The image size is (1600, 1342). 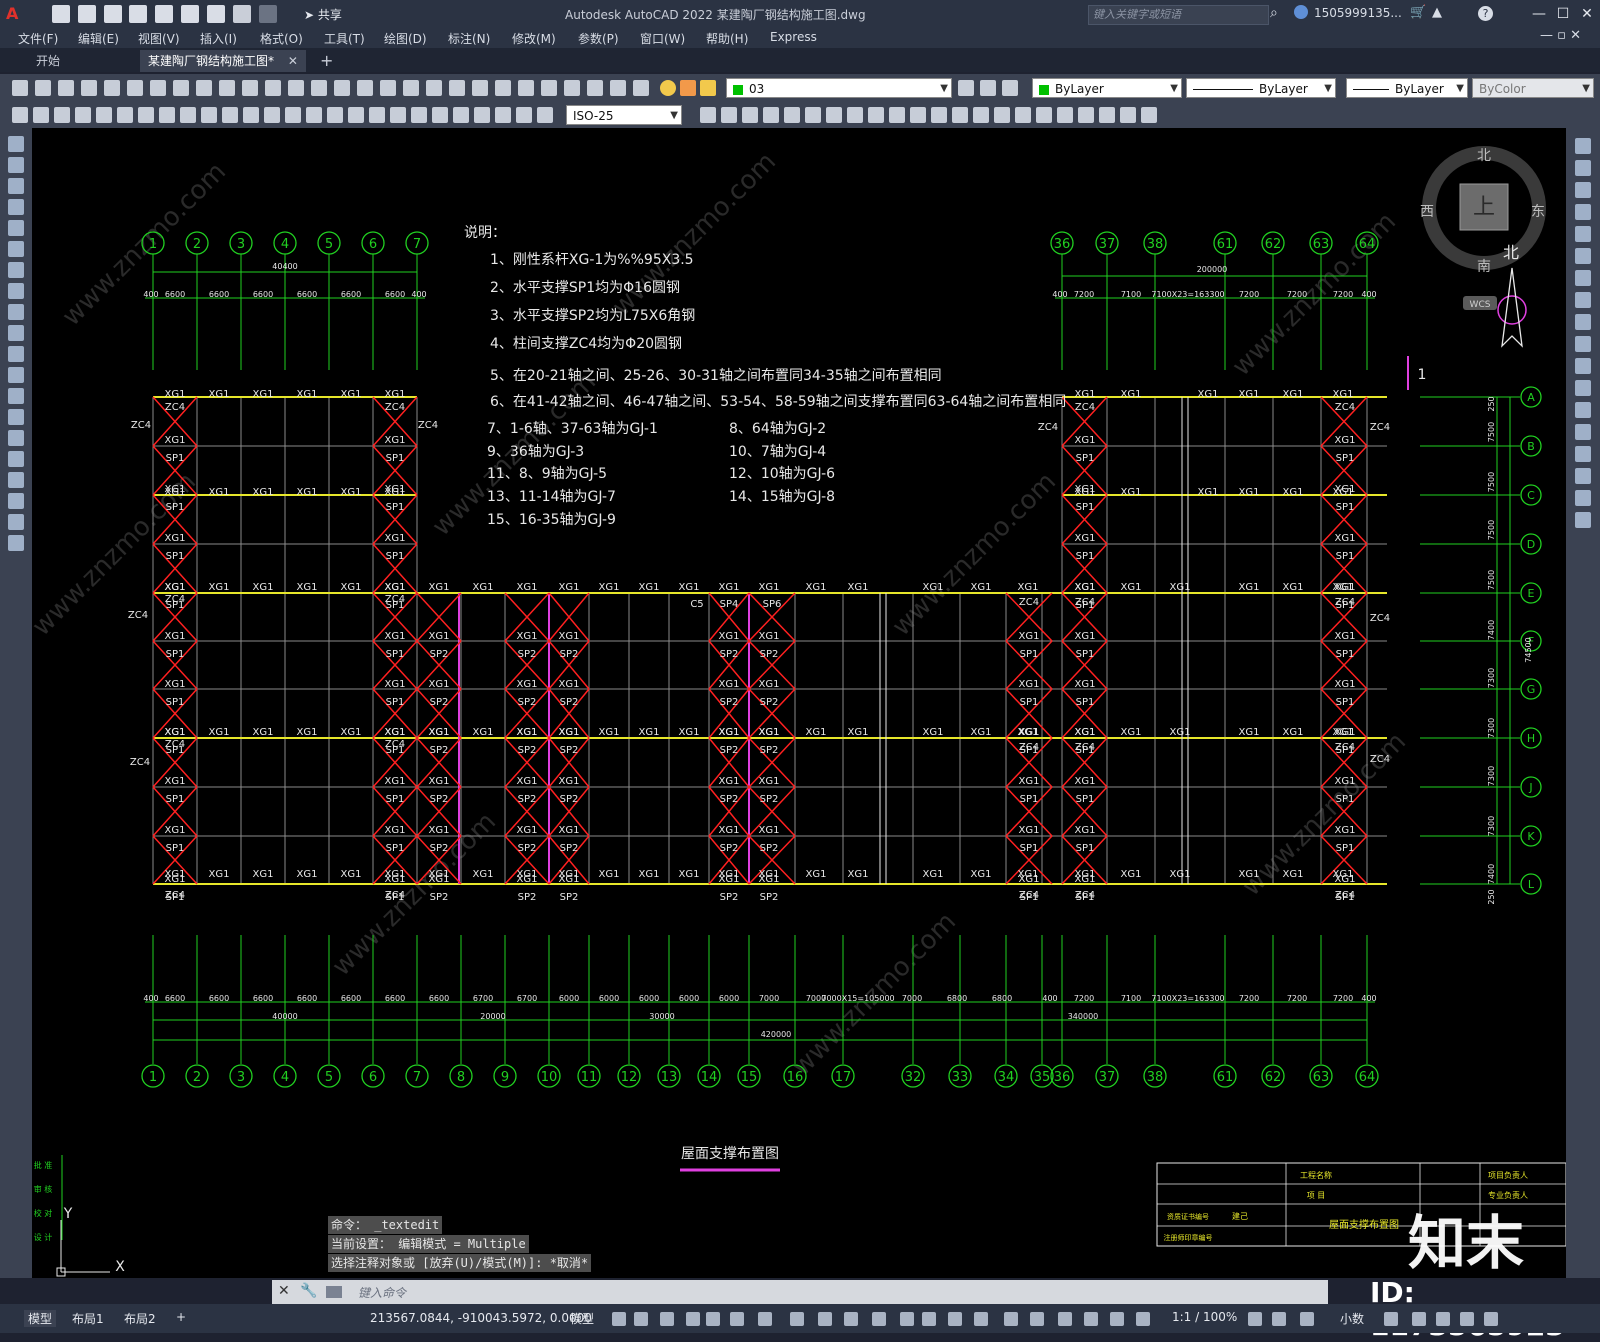 I want to click on modify-tool-3-icon, so click(x=1583, y=190).